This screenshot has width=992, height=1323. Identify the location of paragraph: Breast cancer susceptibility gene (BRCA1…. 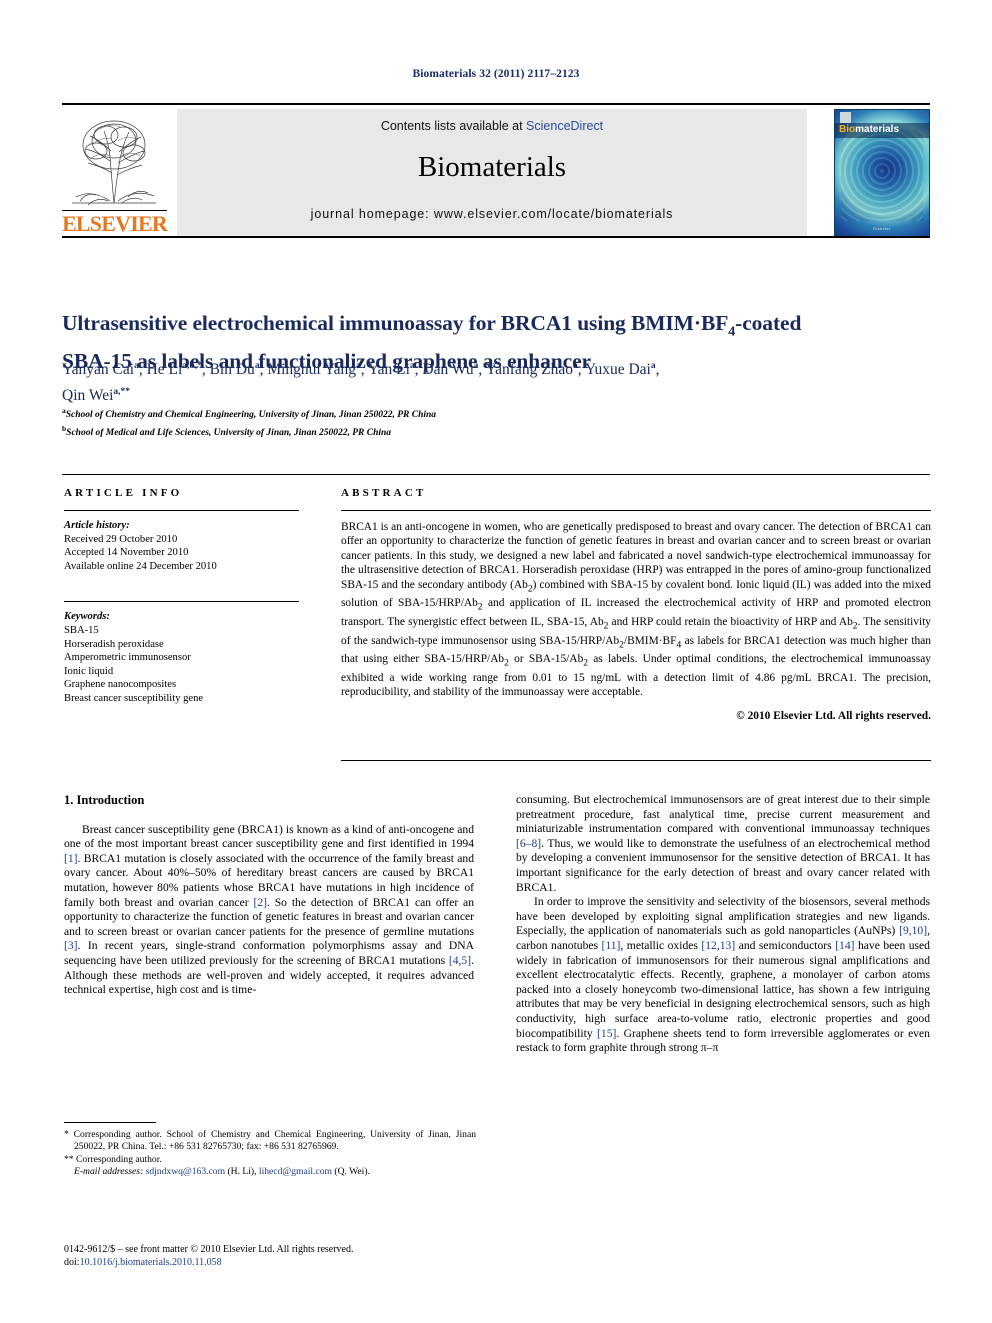
(269, 909).